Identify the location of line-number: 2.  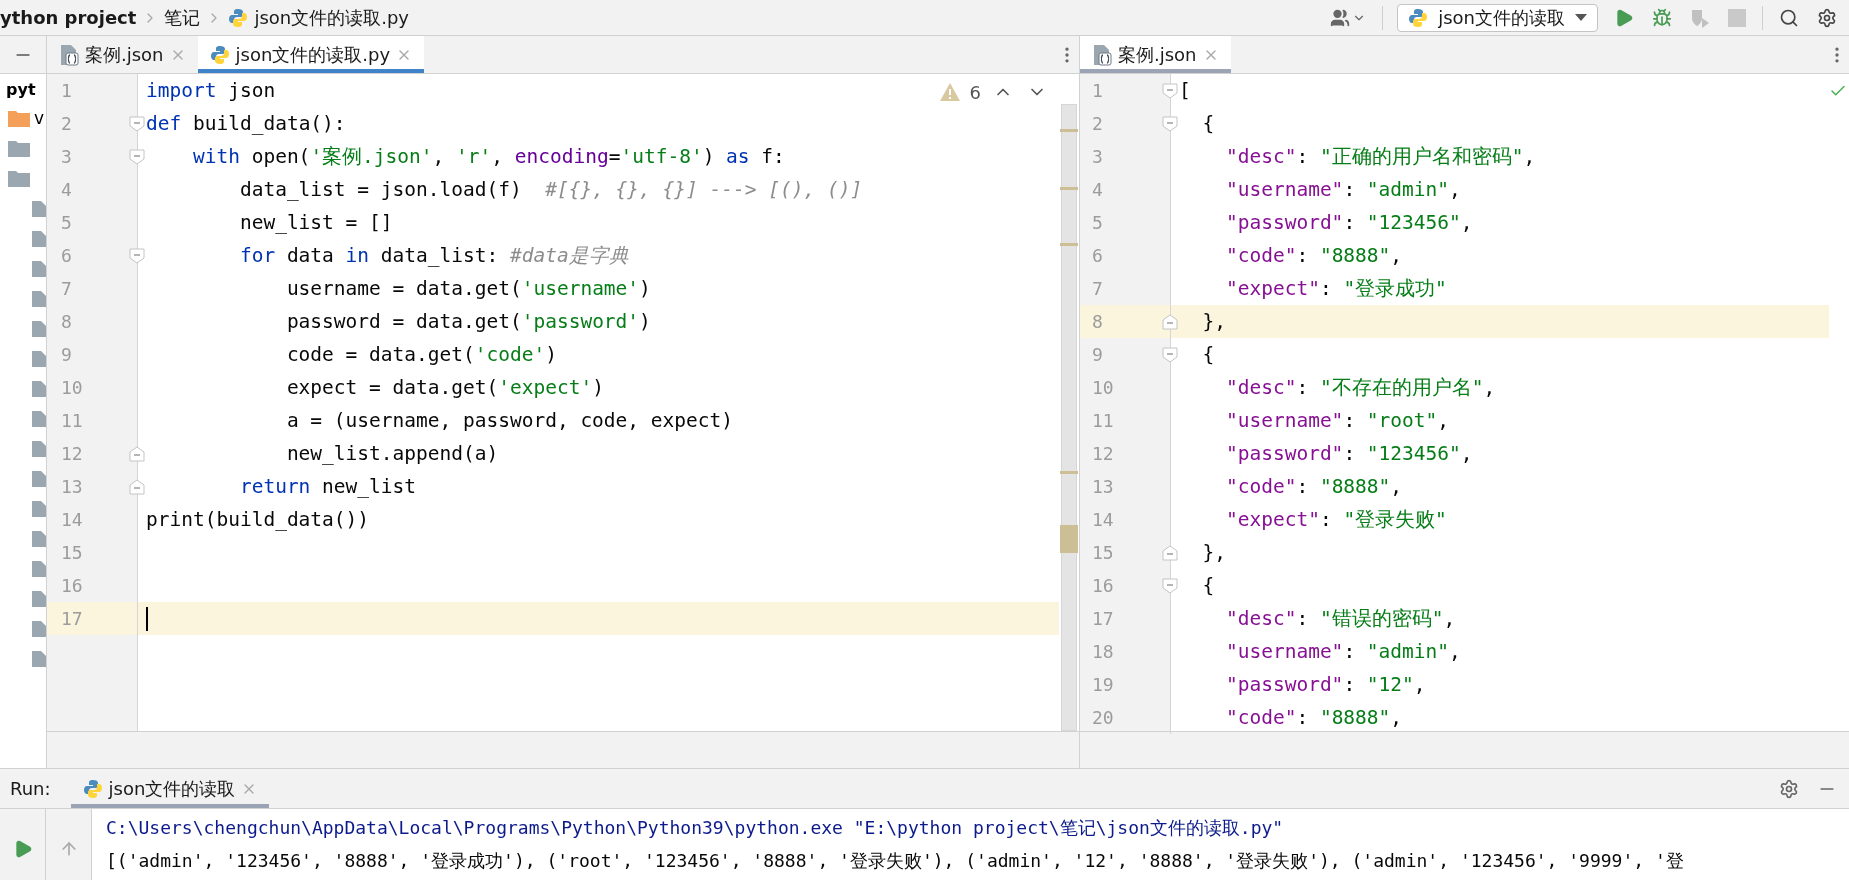
(1097, 123).